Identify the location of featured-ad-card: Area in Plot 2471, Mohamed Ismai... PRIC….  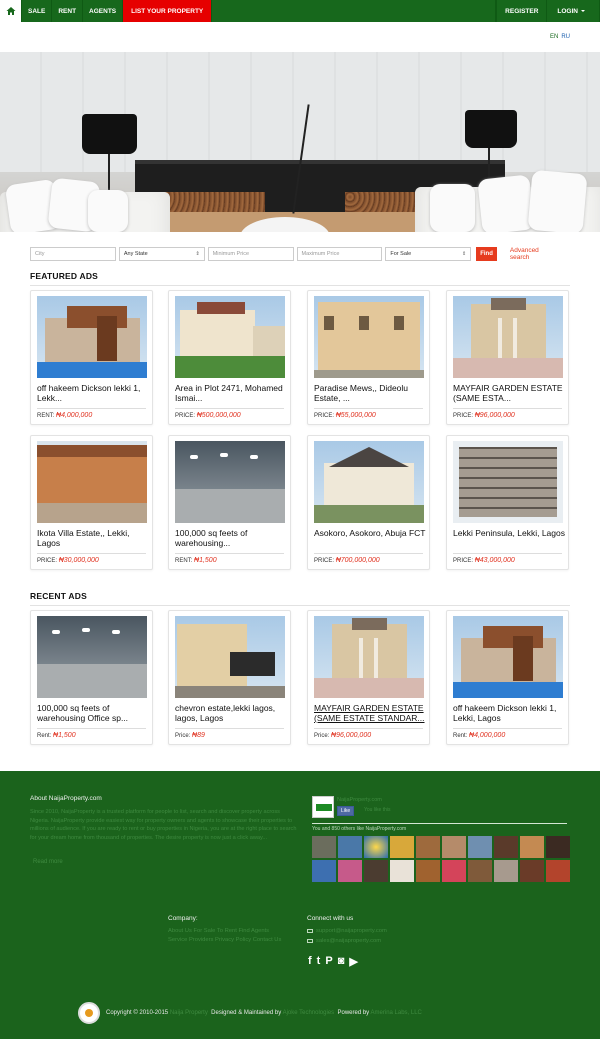
(229, 357).